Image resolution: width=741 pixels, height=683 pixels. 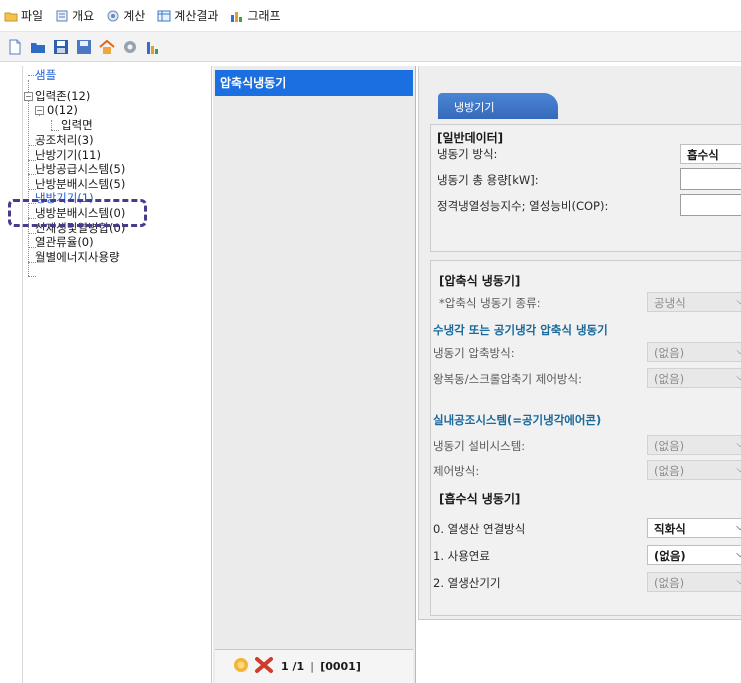 What do you see at coordinates (710, 179) in the screenshot?
I see `capacity-input` at bounding box center [710, 179].